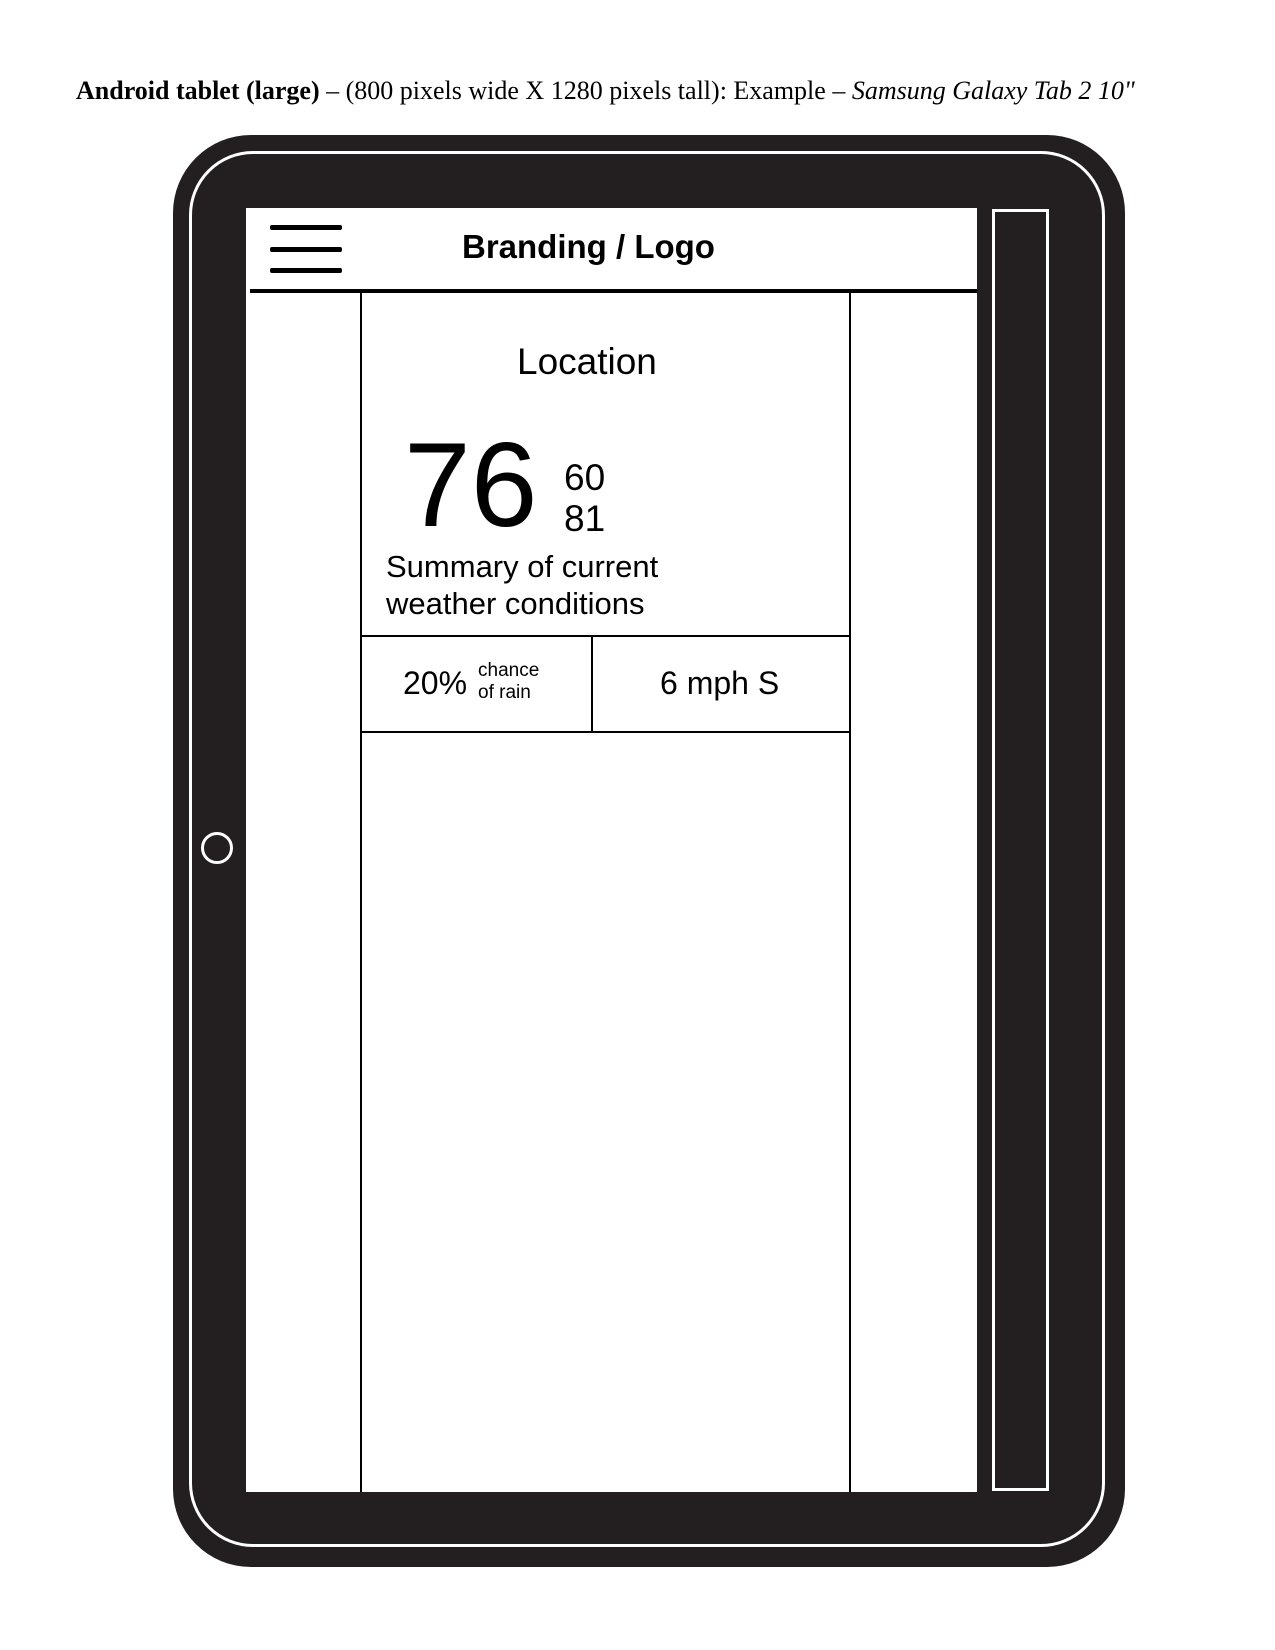  Describe the element at coordinates (471, 485) in the screenshot. I see `current-temperature: 76` at that location.